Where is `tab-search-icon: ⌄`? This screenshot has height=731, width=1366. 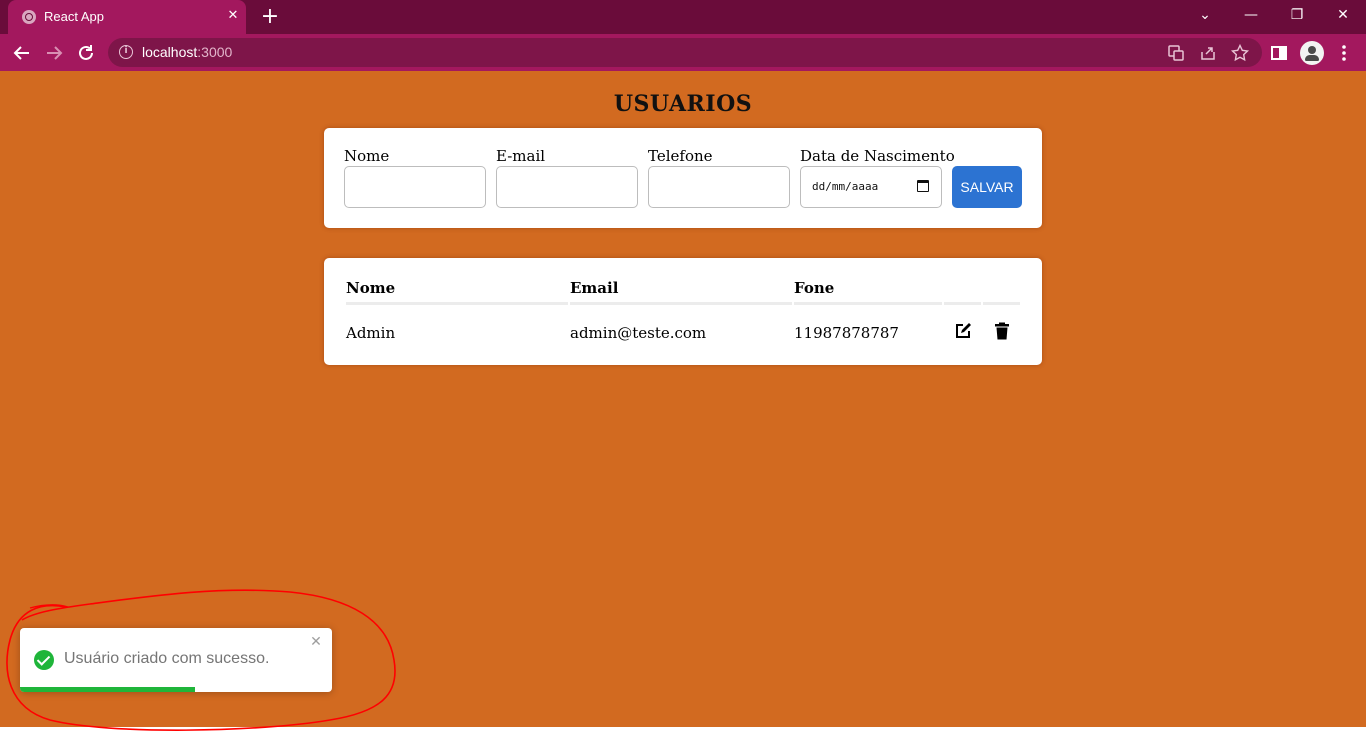 tab-search-icon: ⌄ is located at coordinates (1205, 16).